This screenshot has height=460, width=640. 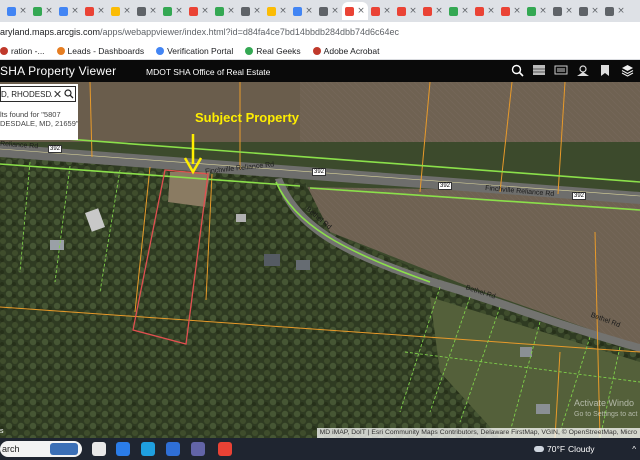 I want to click on layers-icon, so click(x=627, y=70).